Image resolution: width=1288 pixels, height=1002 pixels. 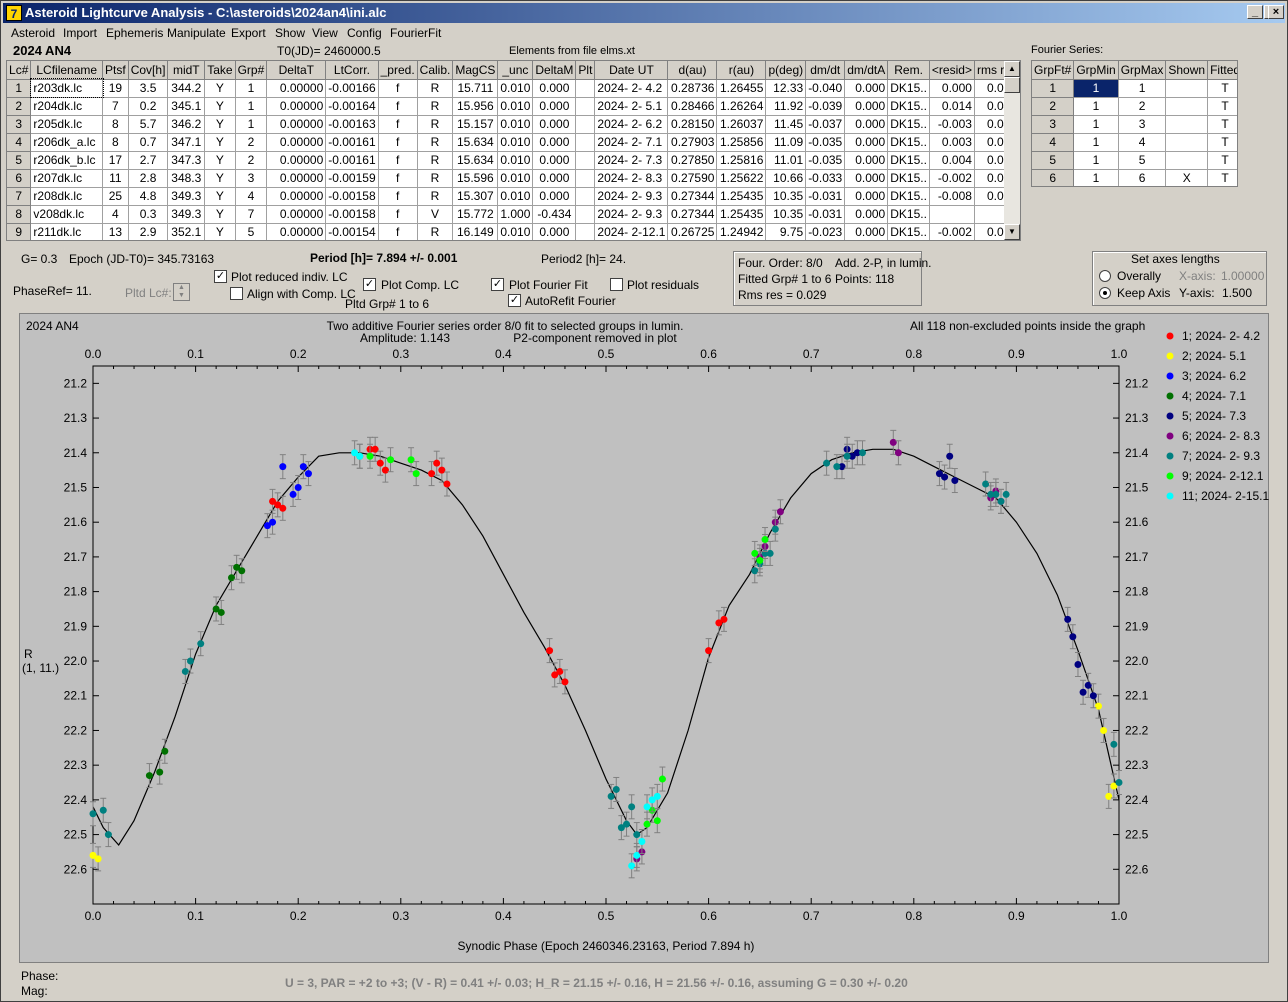 I want to click on lc-cell: 348.3, so click(x=186, y=178).